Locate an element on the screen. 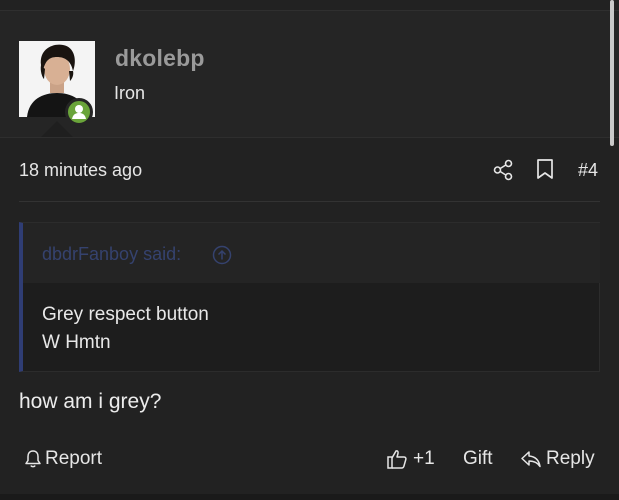 The height and width of the screenshot is (500, 619). username-link: dkolebp is located at coordinates (160, 58).